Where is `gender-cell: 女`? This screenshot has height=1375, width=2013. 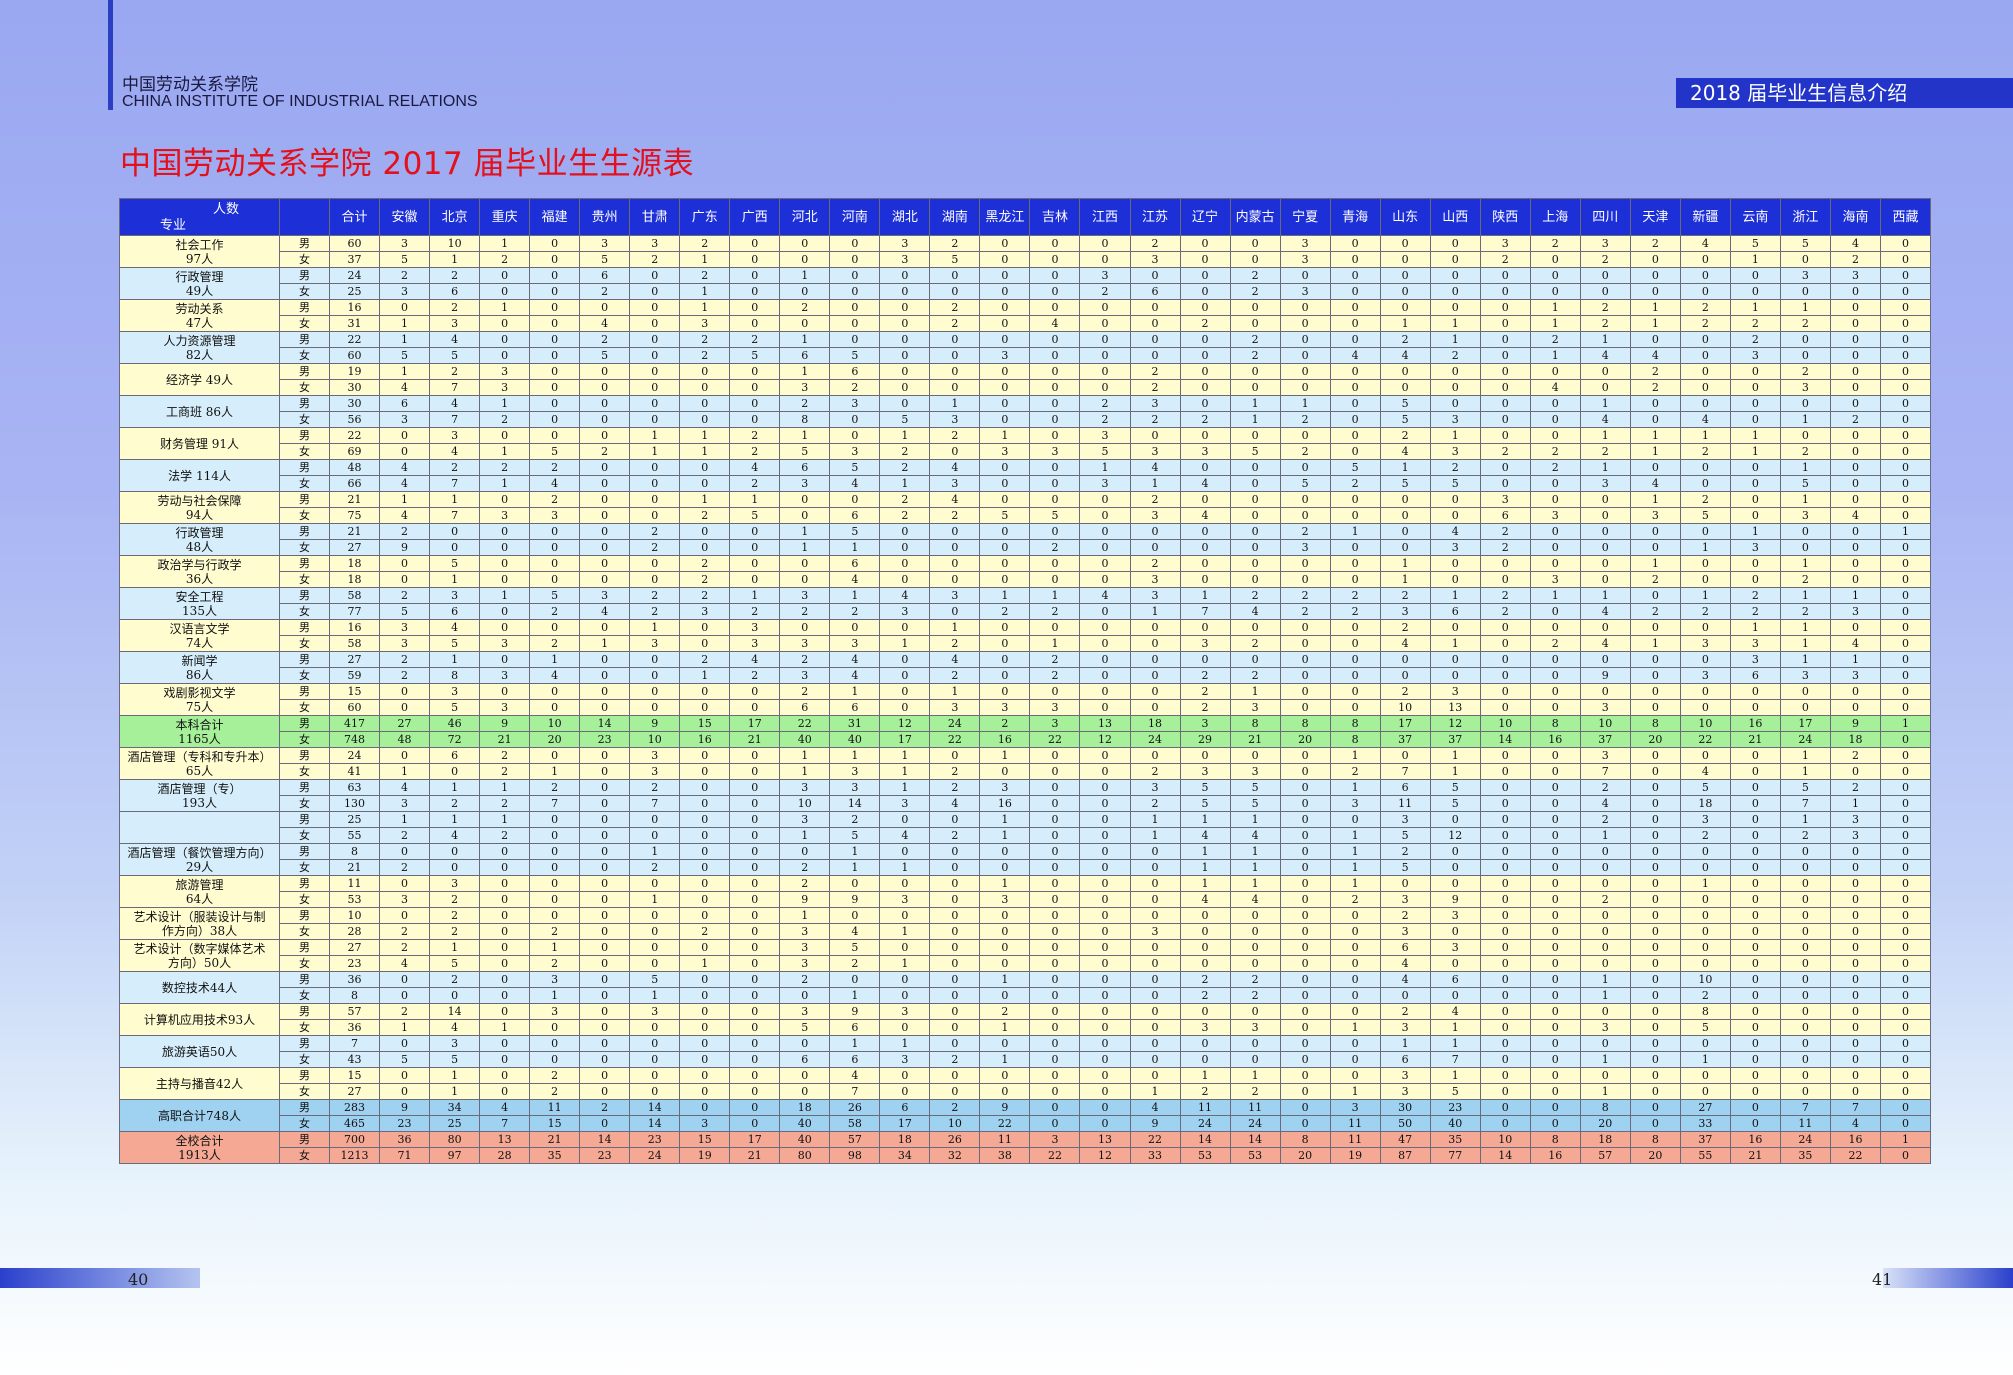 gender-cell: 女 is located at coordinates (304, 899).